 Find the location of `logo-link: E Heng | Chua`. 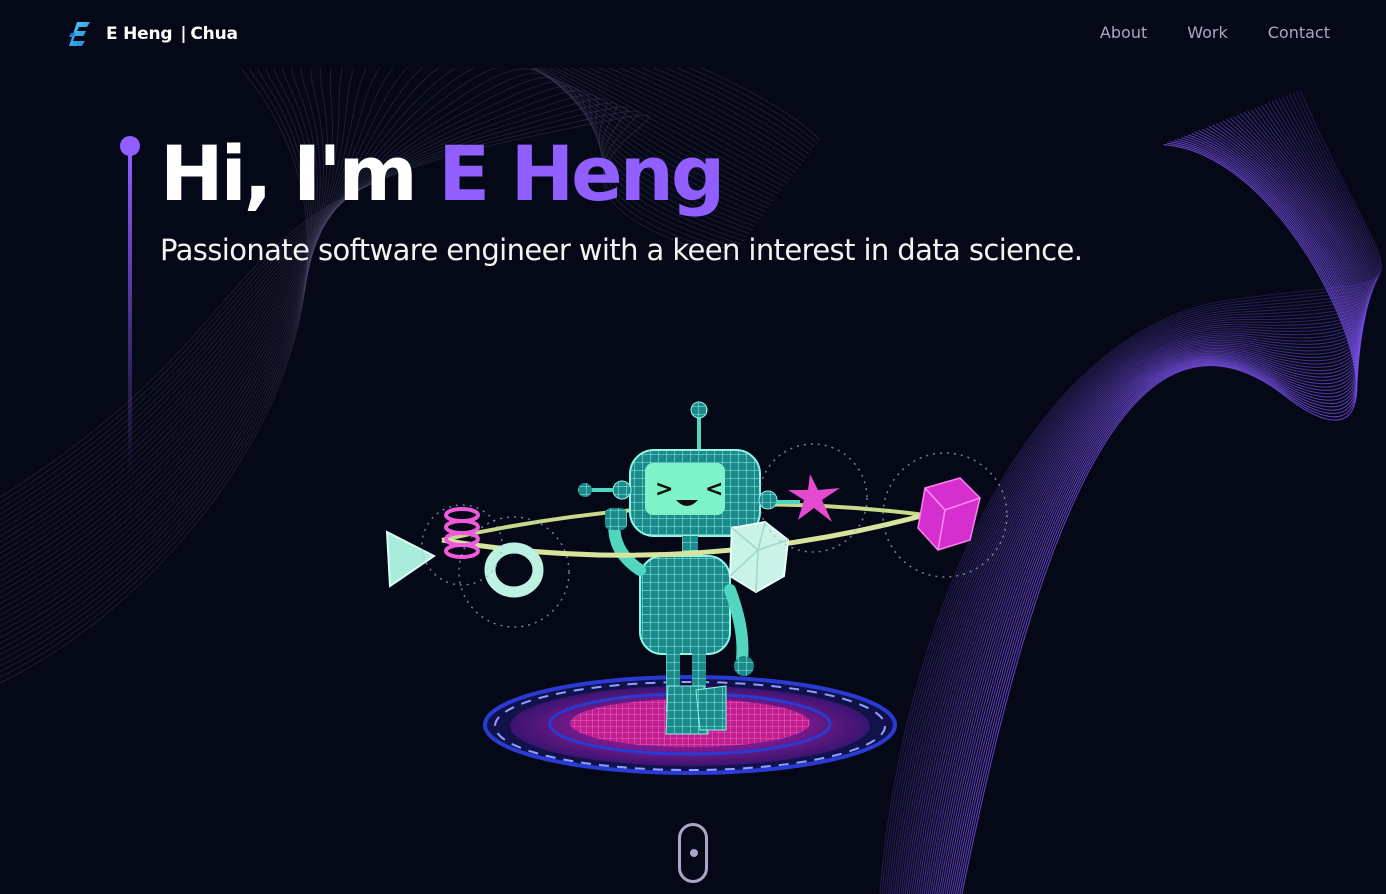

logo-link: E Heng | Chua is located at coordinates (153, 34).